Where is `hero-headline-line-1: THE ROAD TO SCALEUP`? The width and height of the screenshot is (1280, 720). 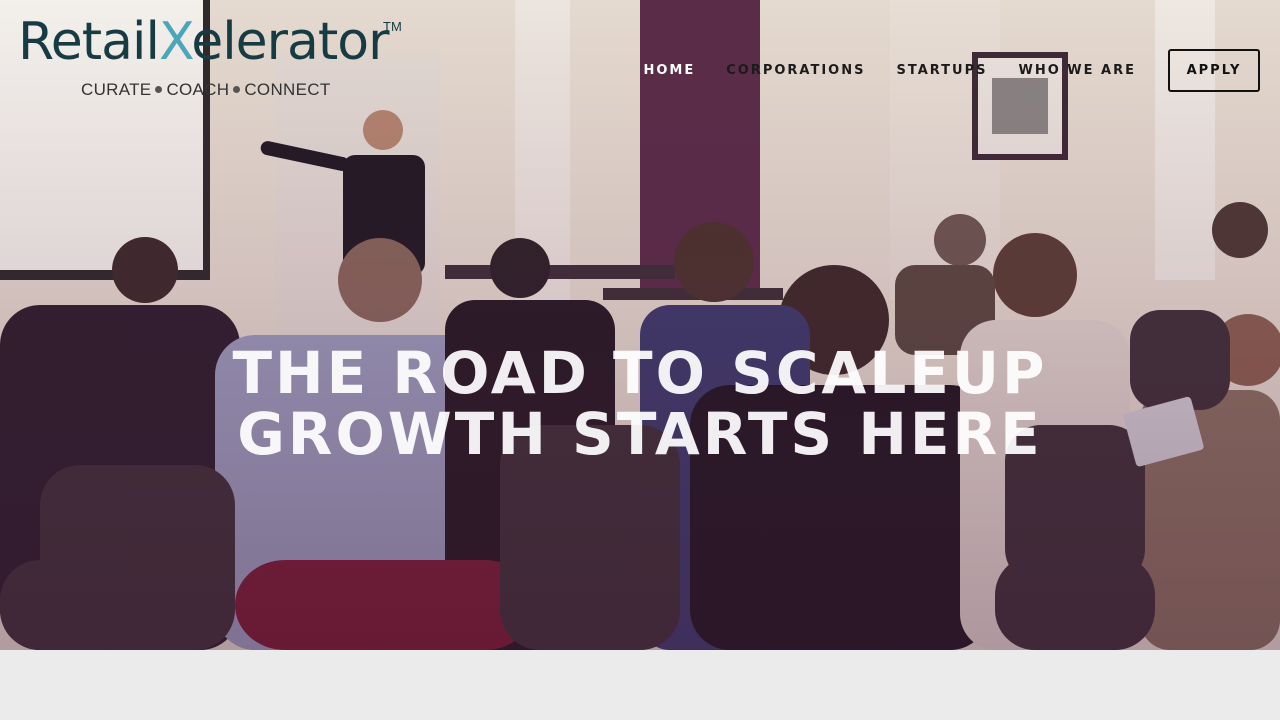 hero-headline-line-1: THE ROAD TO SCALEUP is located at coordinates (640, 373).